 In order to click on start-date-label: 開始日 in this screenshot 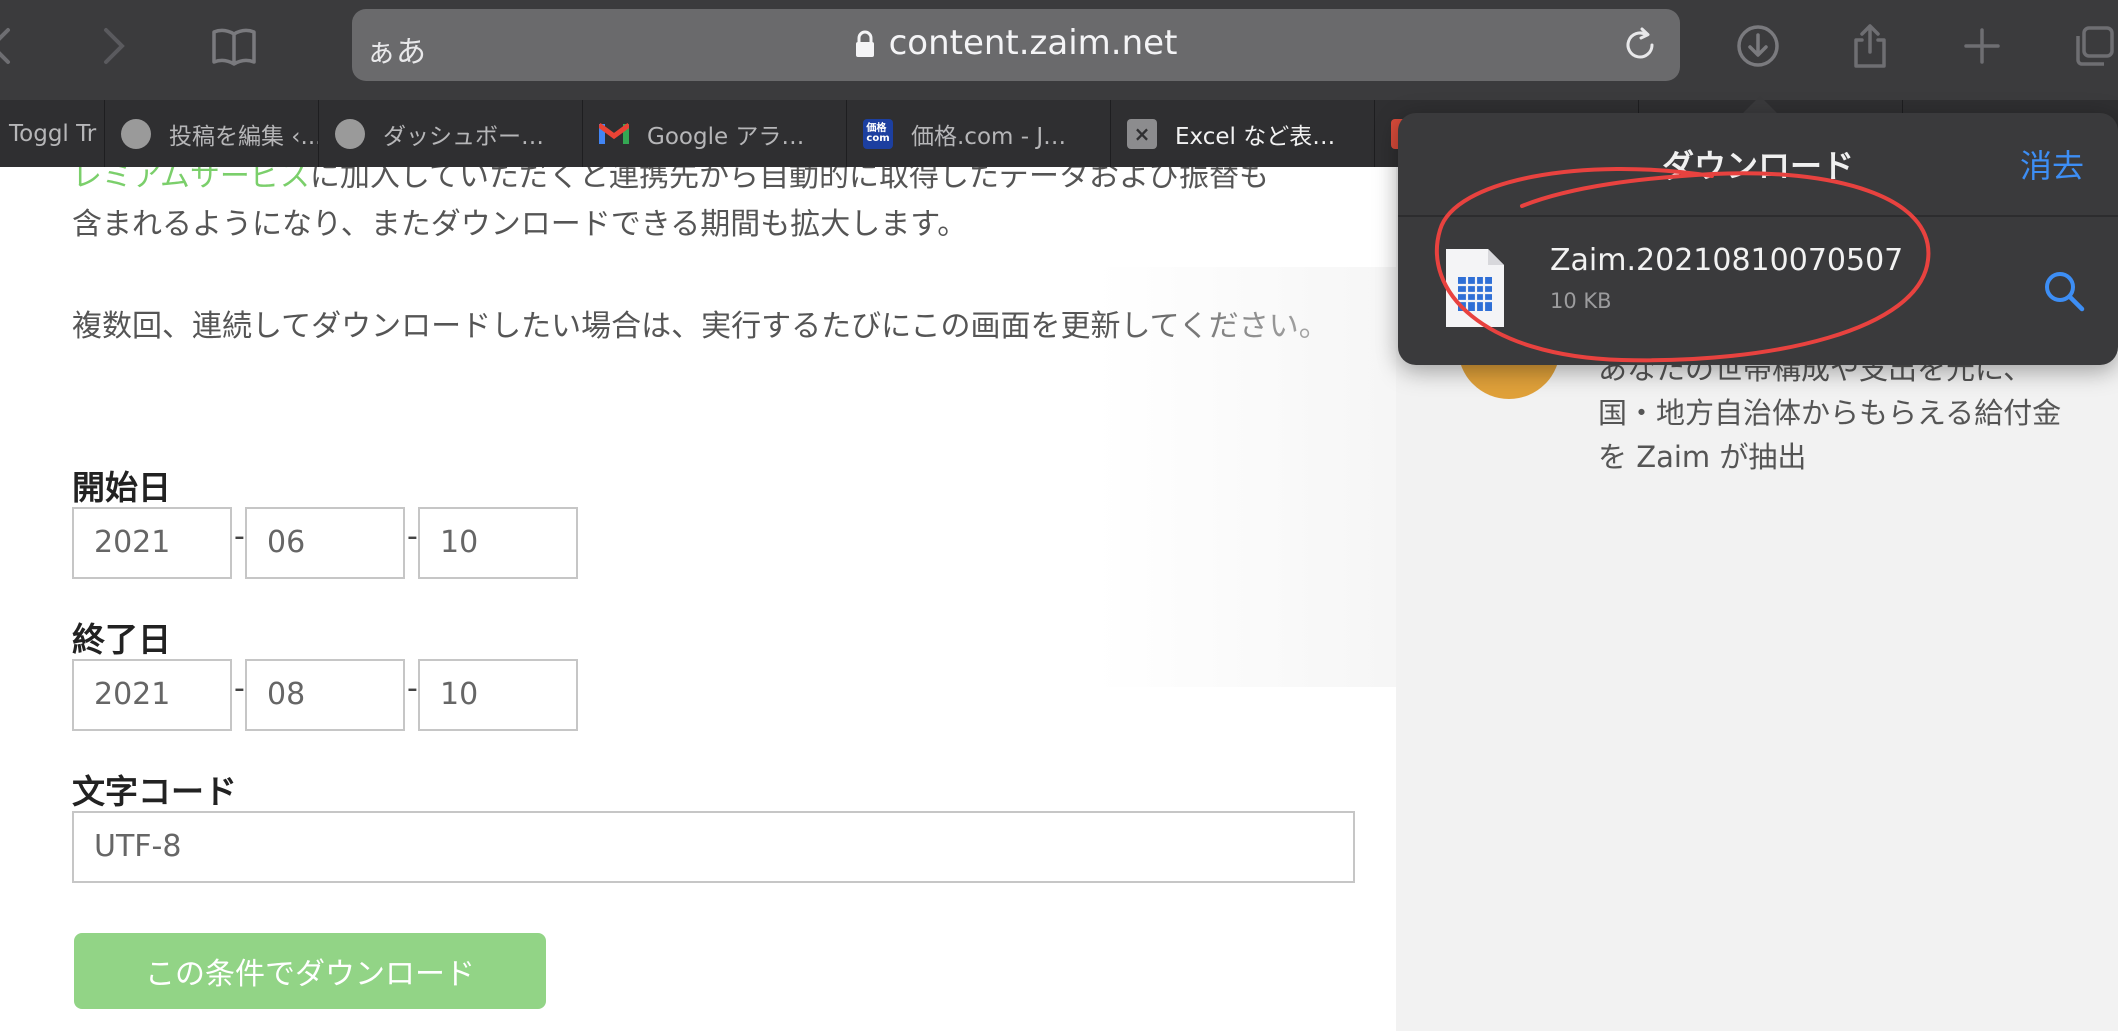, I will do `click(121, 487)`.